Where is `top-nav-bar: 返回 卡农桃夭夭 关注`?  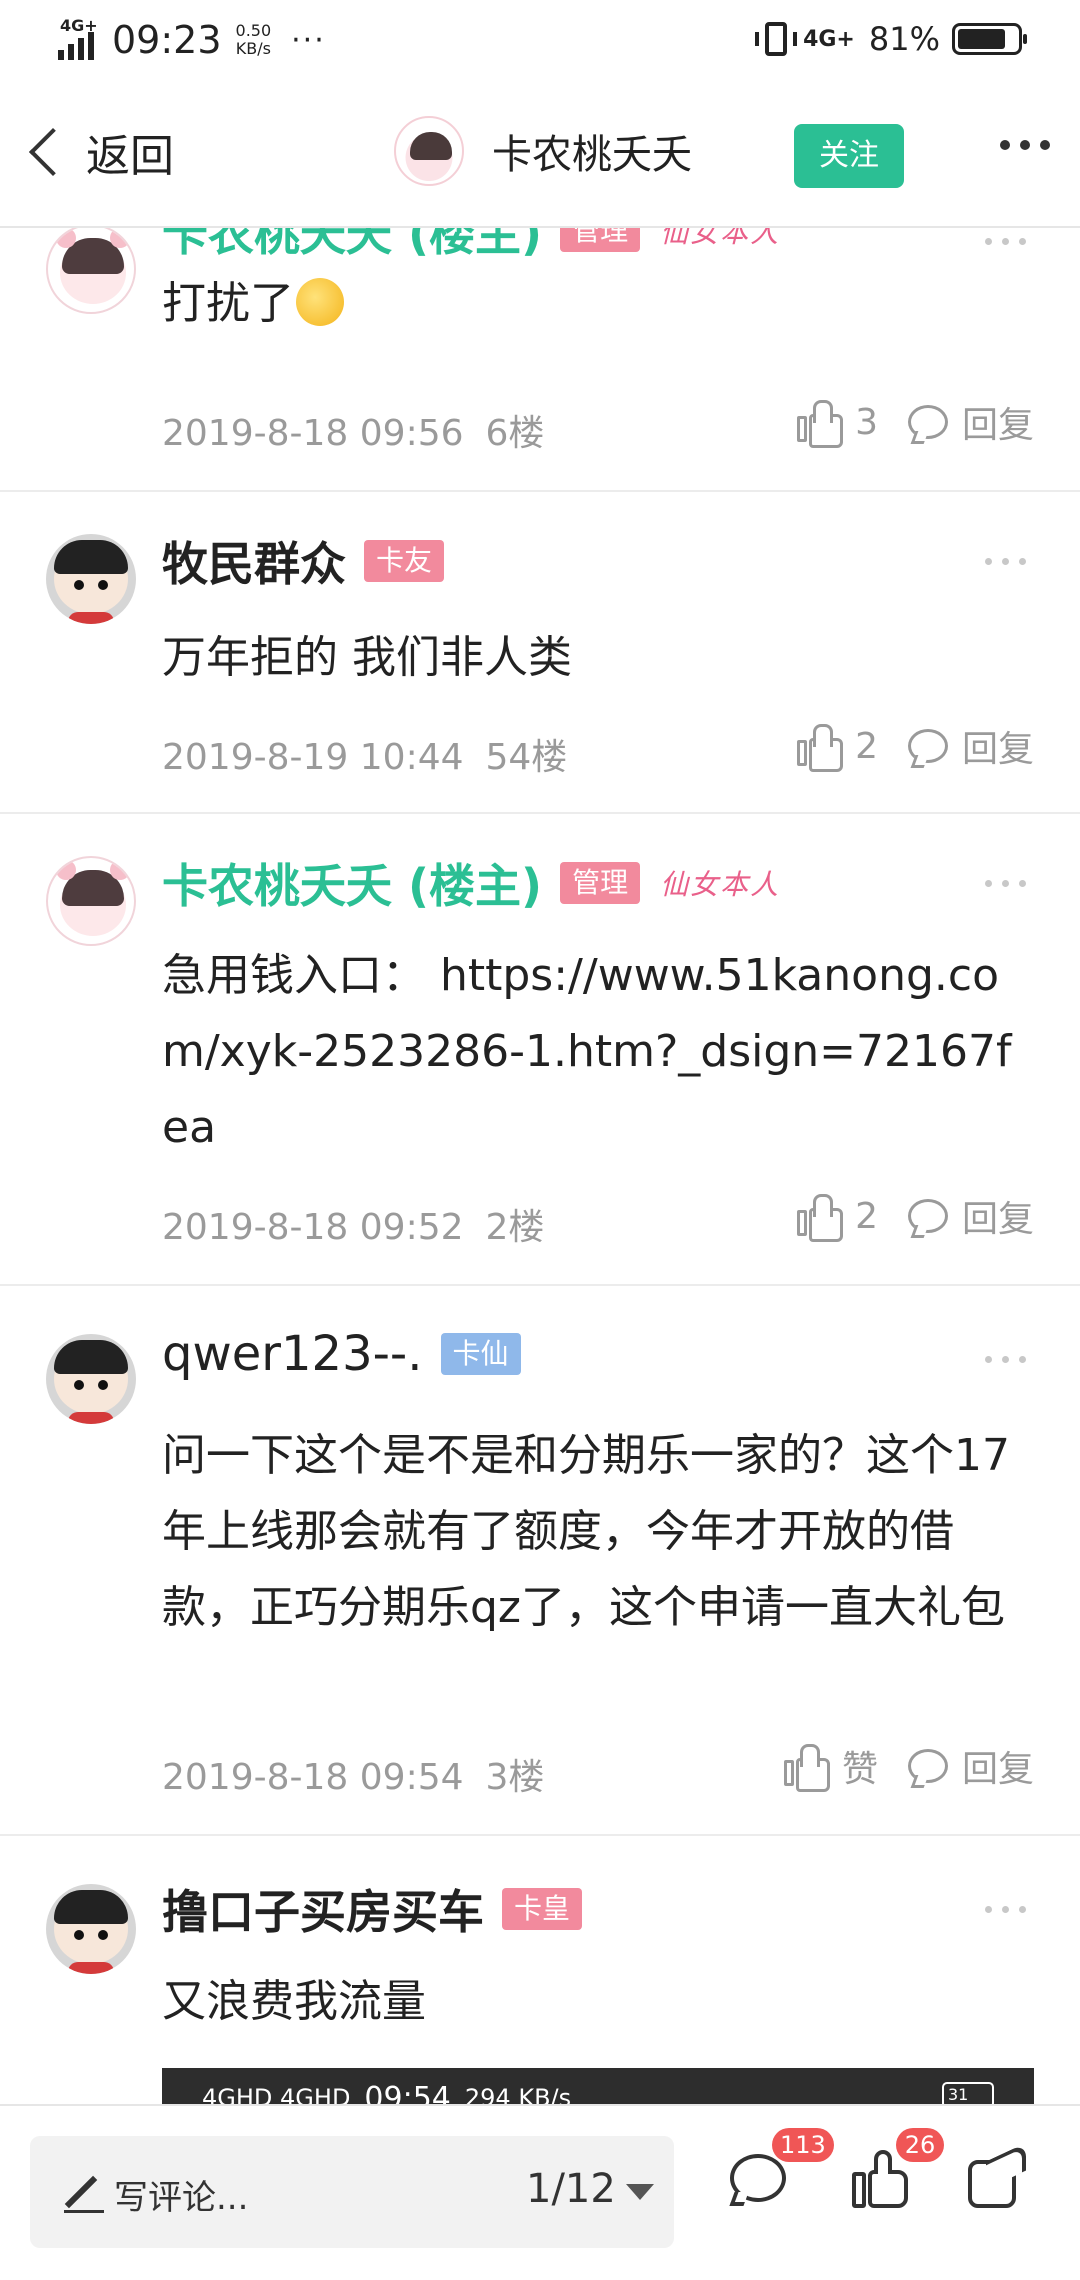 top-nav-bar: 返回 卡农桃夭夭 关注 is located at coordinates (540, 156).